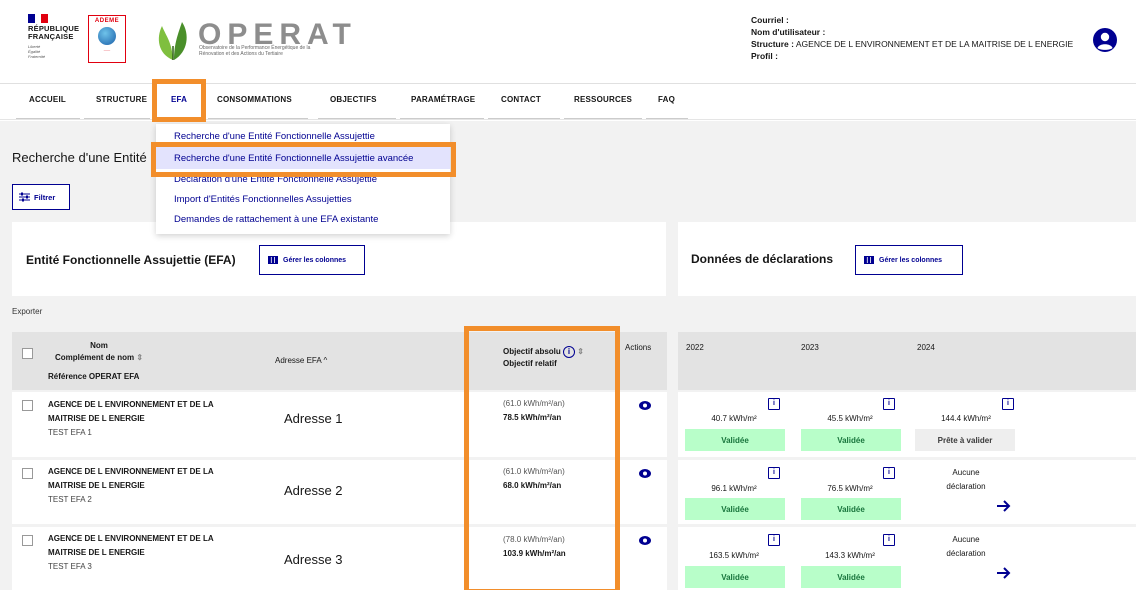 The image size is (1136, 590). I want to click on select-all-checkbox, so click(27, 353).